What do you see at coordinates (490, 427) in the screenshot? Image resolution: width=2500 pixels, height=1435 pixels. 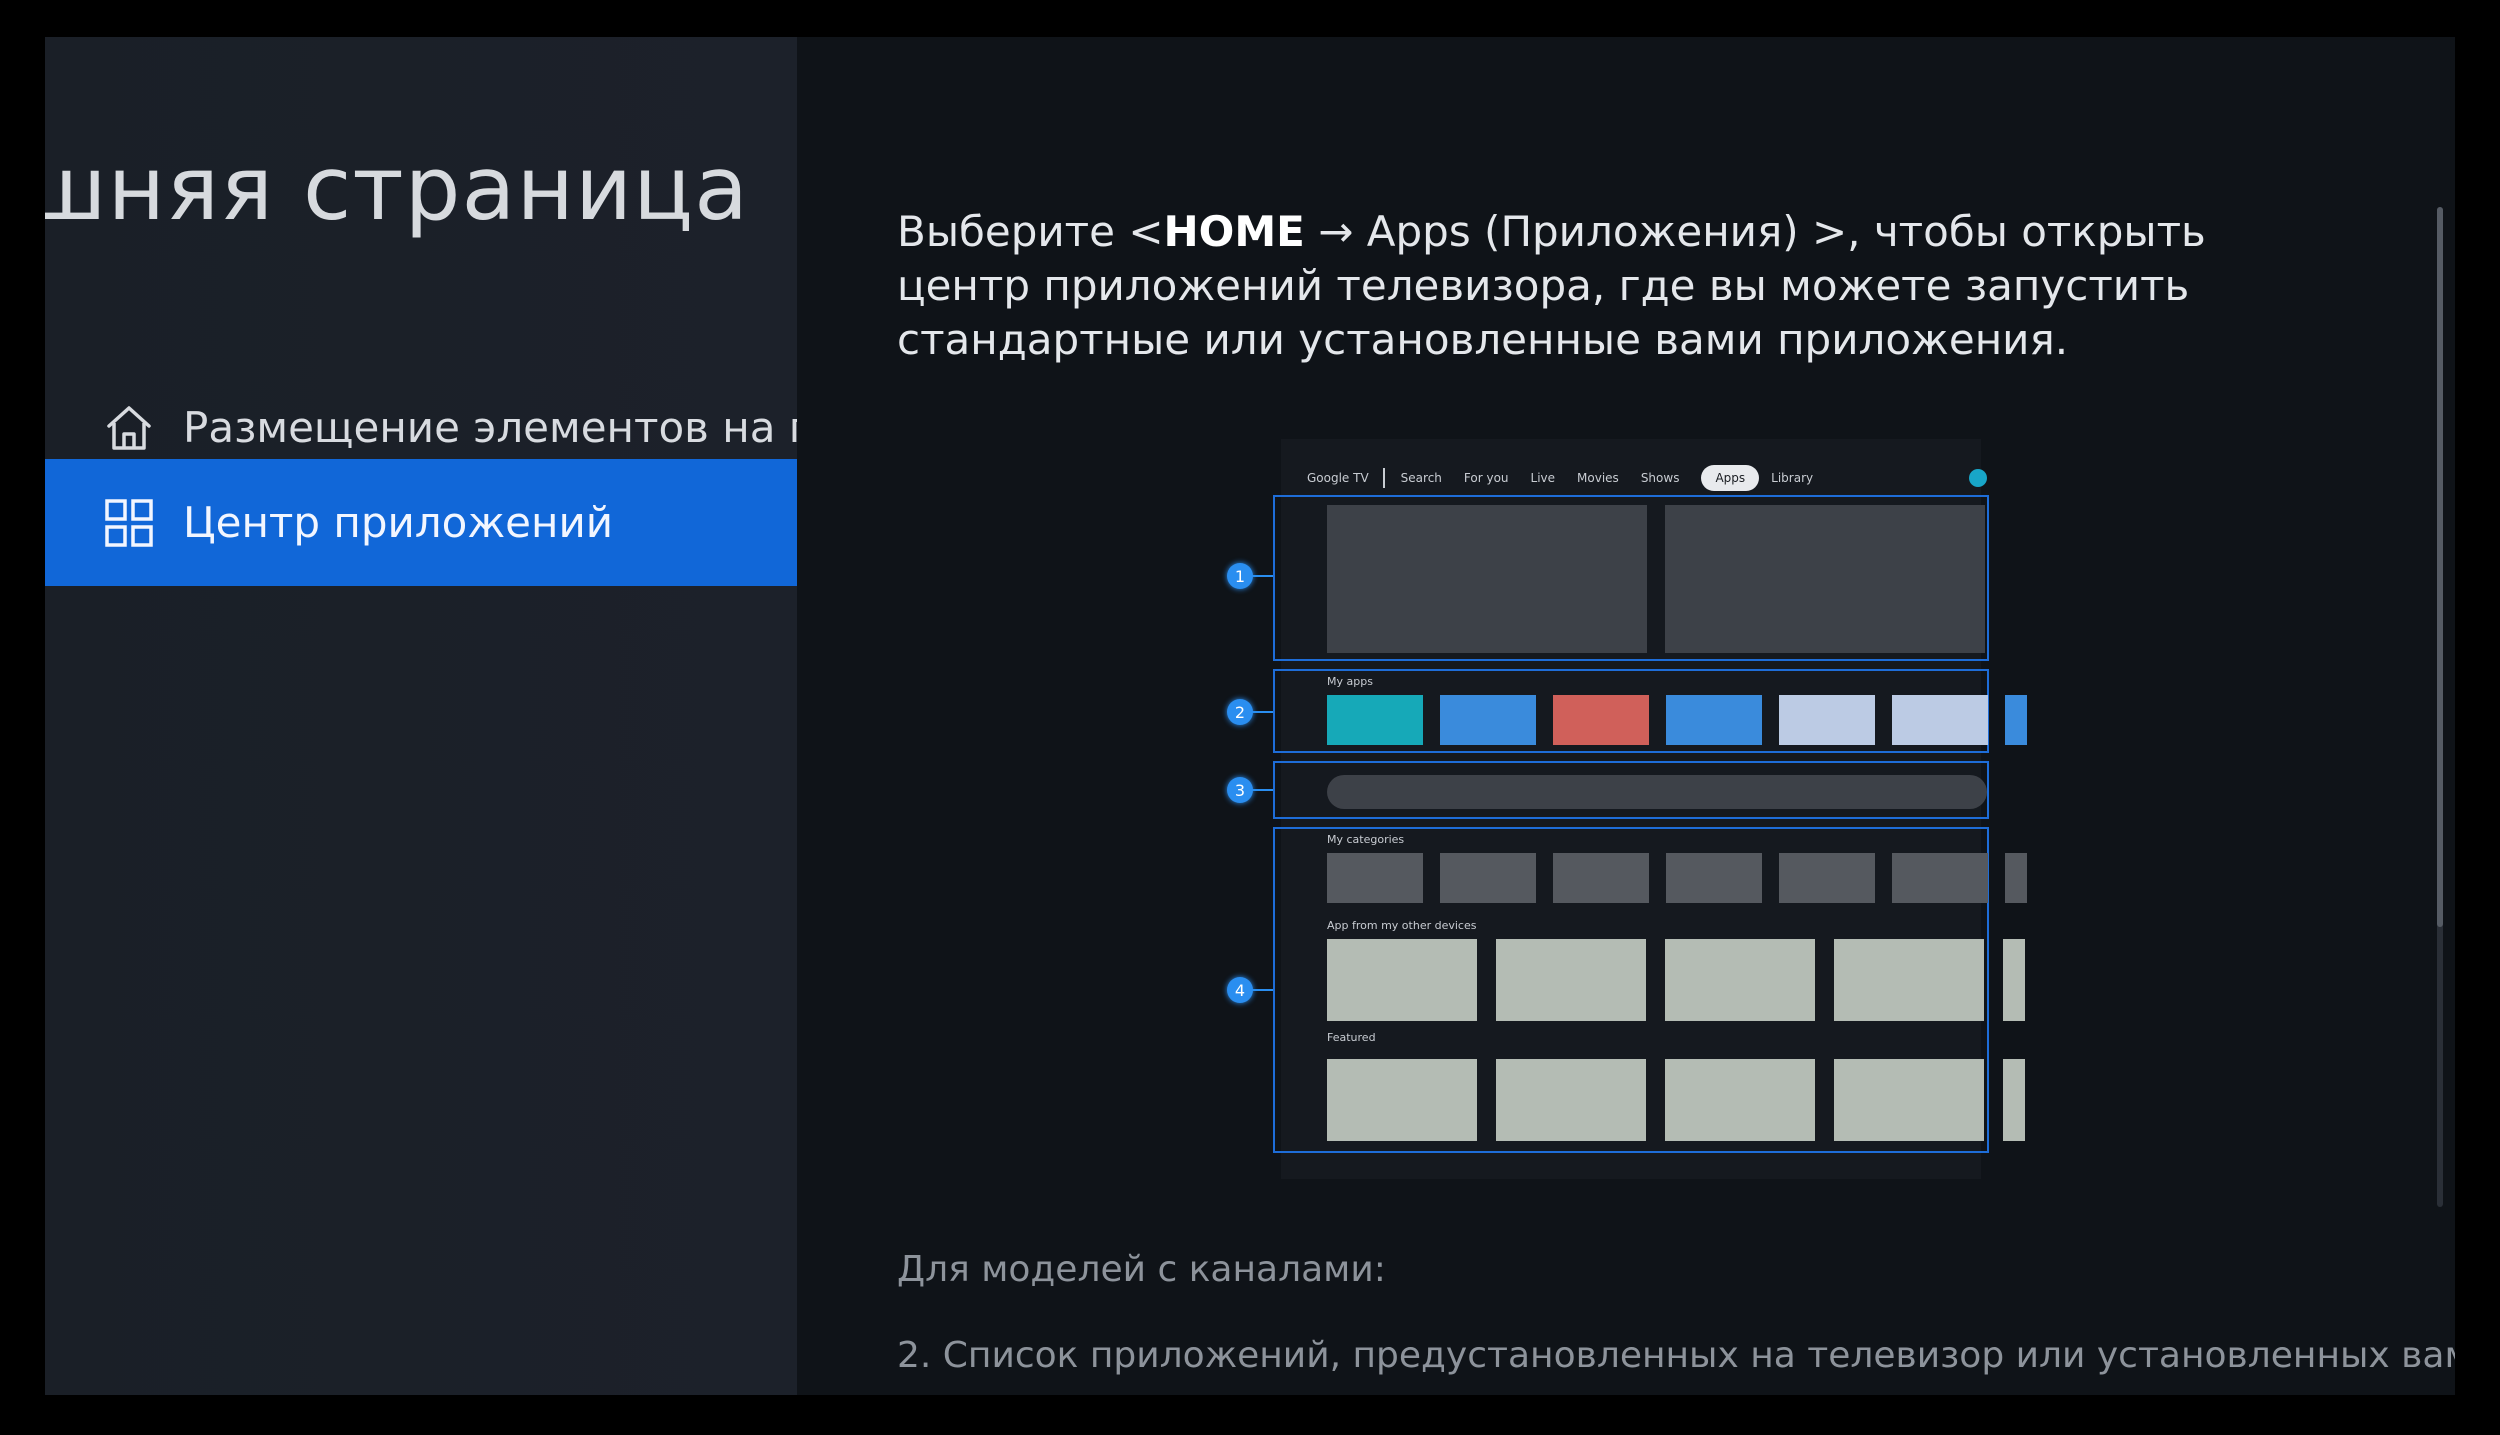 I see `menu-item-label: Размещение элементов на глав` at bounding box center [490, 427].